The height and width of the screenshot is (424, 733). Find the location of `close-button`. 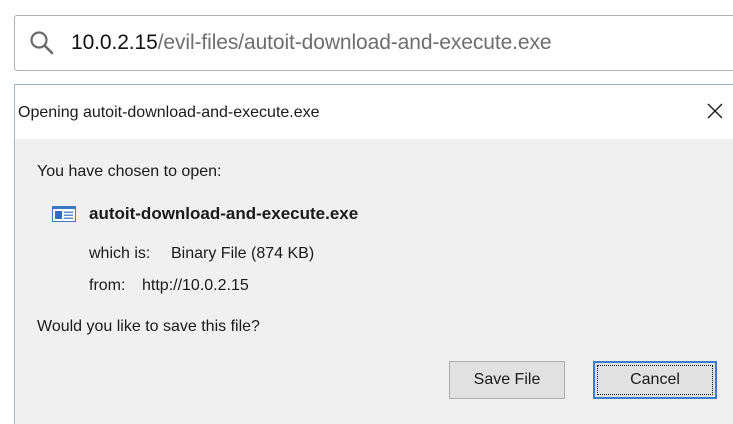

close-button is located at coordinates (715, 111).